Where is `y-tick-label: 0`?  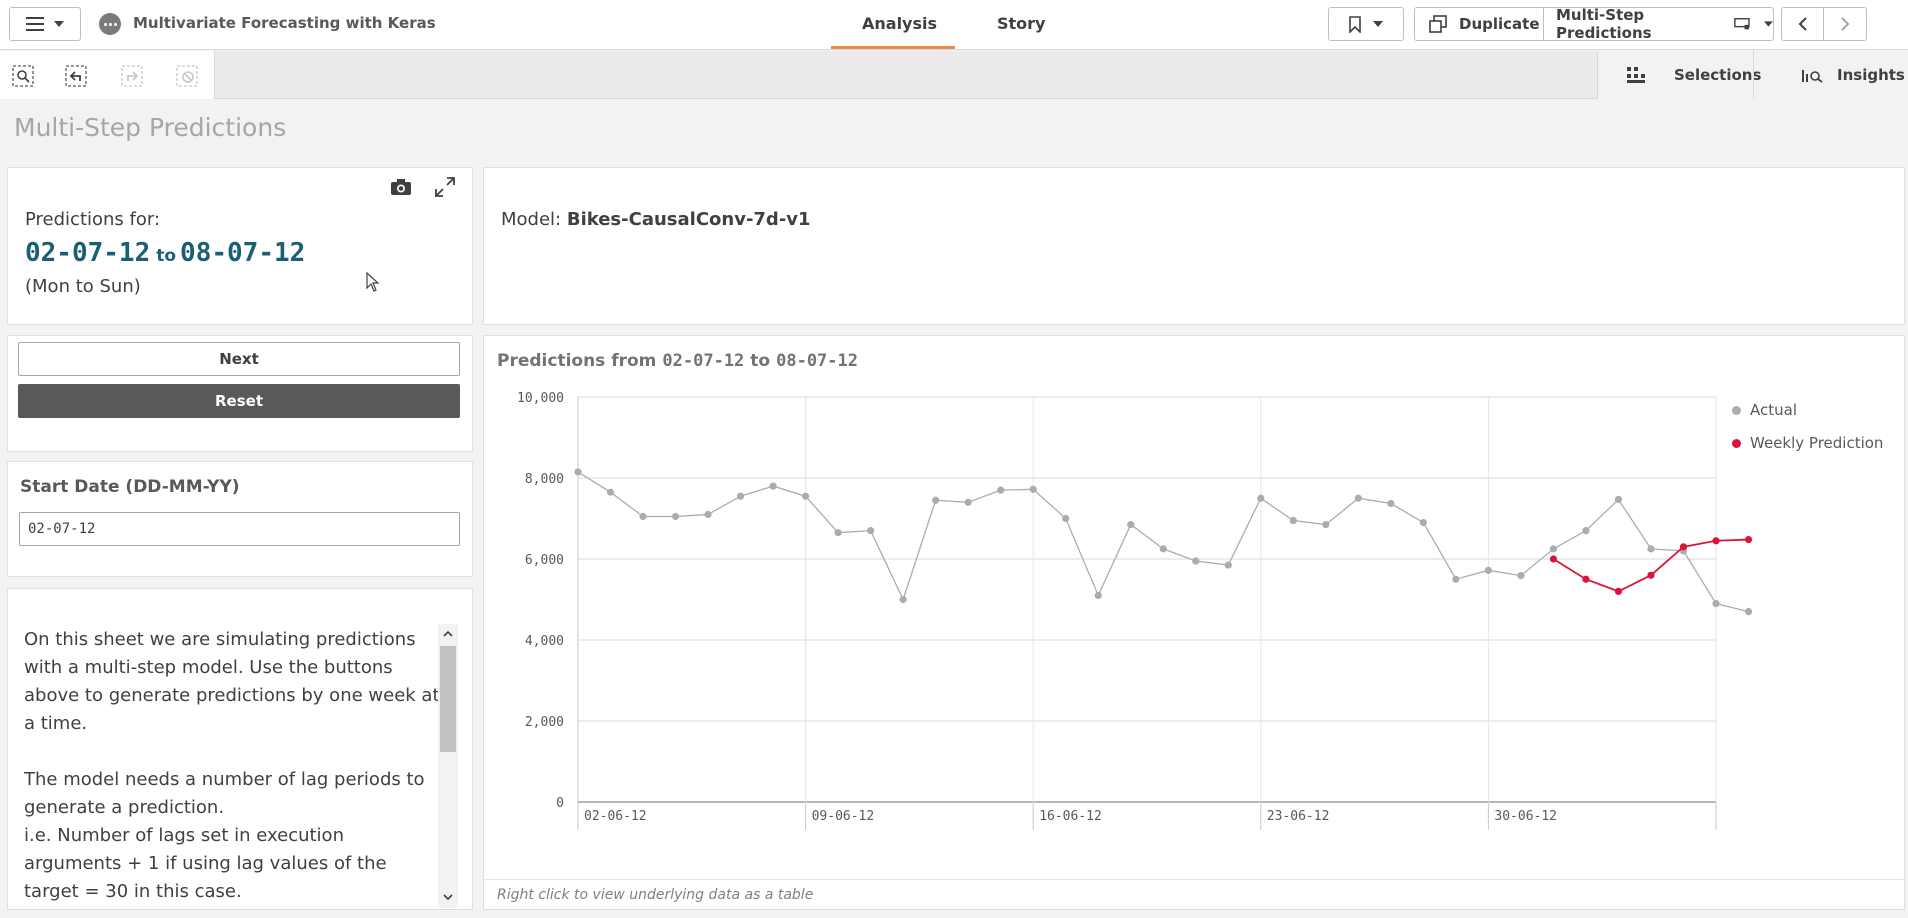 y-tick-label: 0 is located at coordinates (560, 803).